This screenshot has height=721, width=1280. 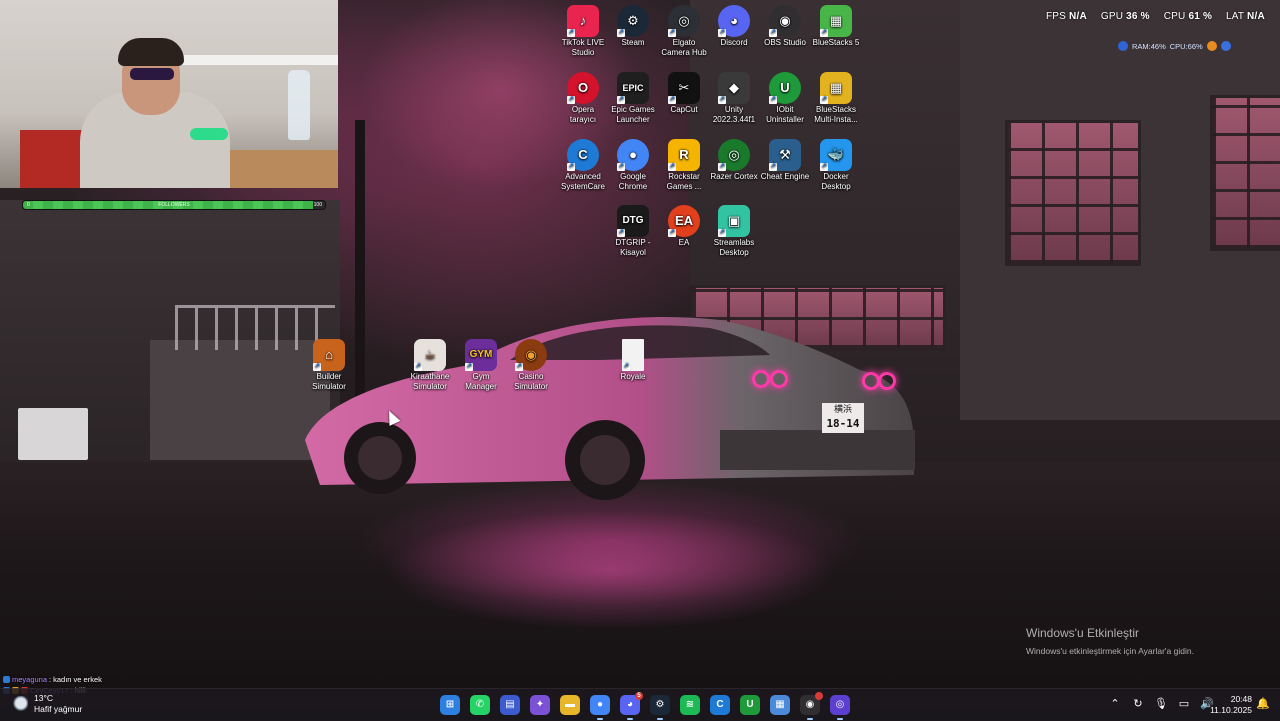 What do you see at coordinates (531, 376) in the screenshot?
I see `icon-label: Casino` at bounding box center [531, 376].